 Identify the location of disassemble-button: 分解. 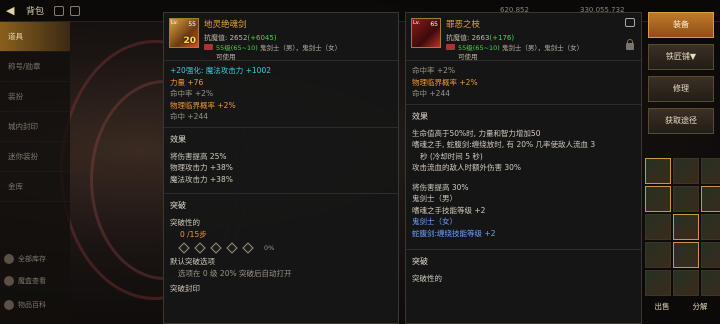
(700, 307).